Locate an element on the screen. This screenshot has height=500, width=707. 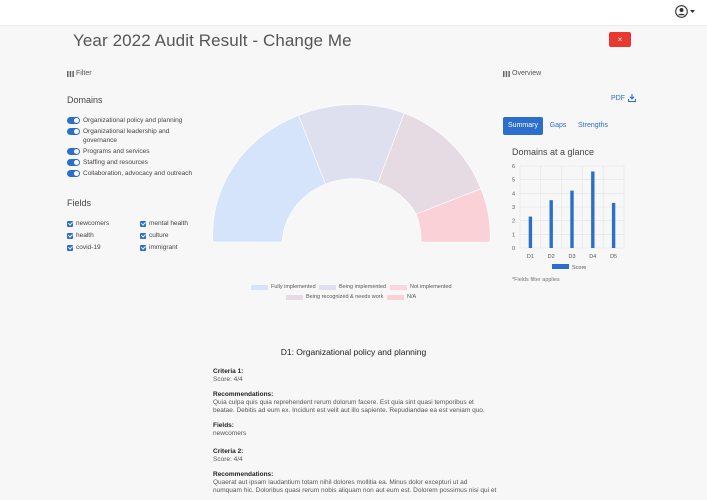
domain-toggle-item: Programs and services is located at coordinates (134, 151).